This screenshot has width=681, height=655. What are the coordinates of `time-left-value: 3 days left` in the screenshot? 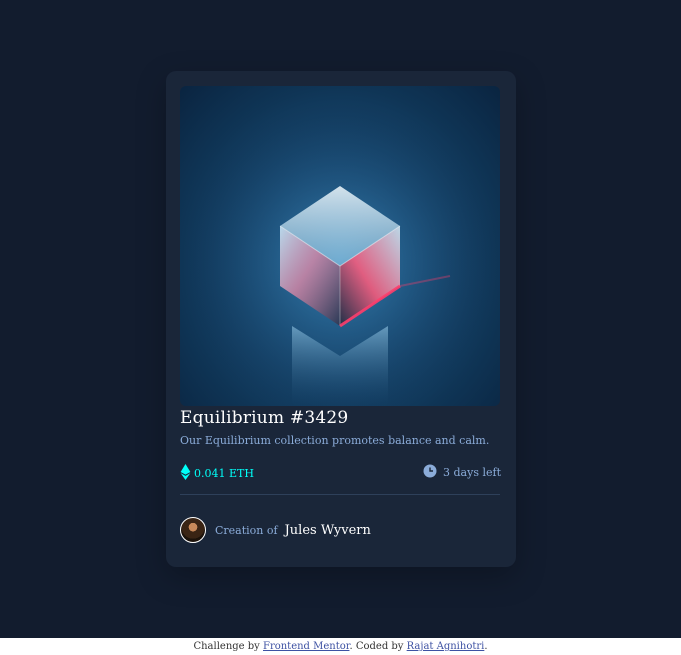 It's located at (472, 472).